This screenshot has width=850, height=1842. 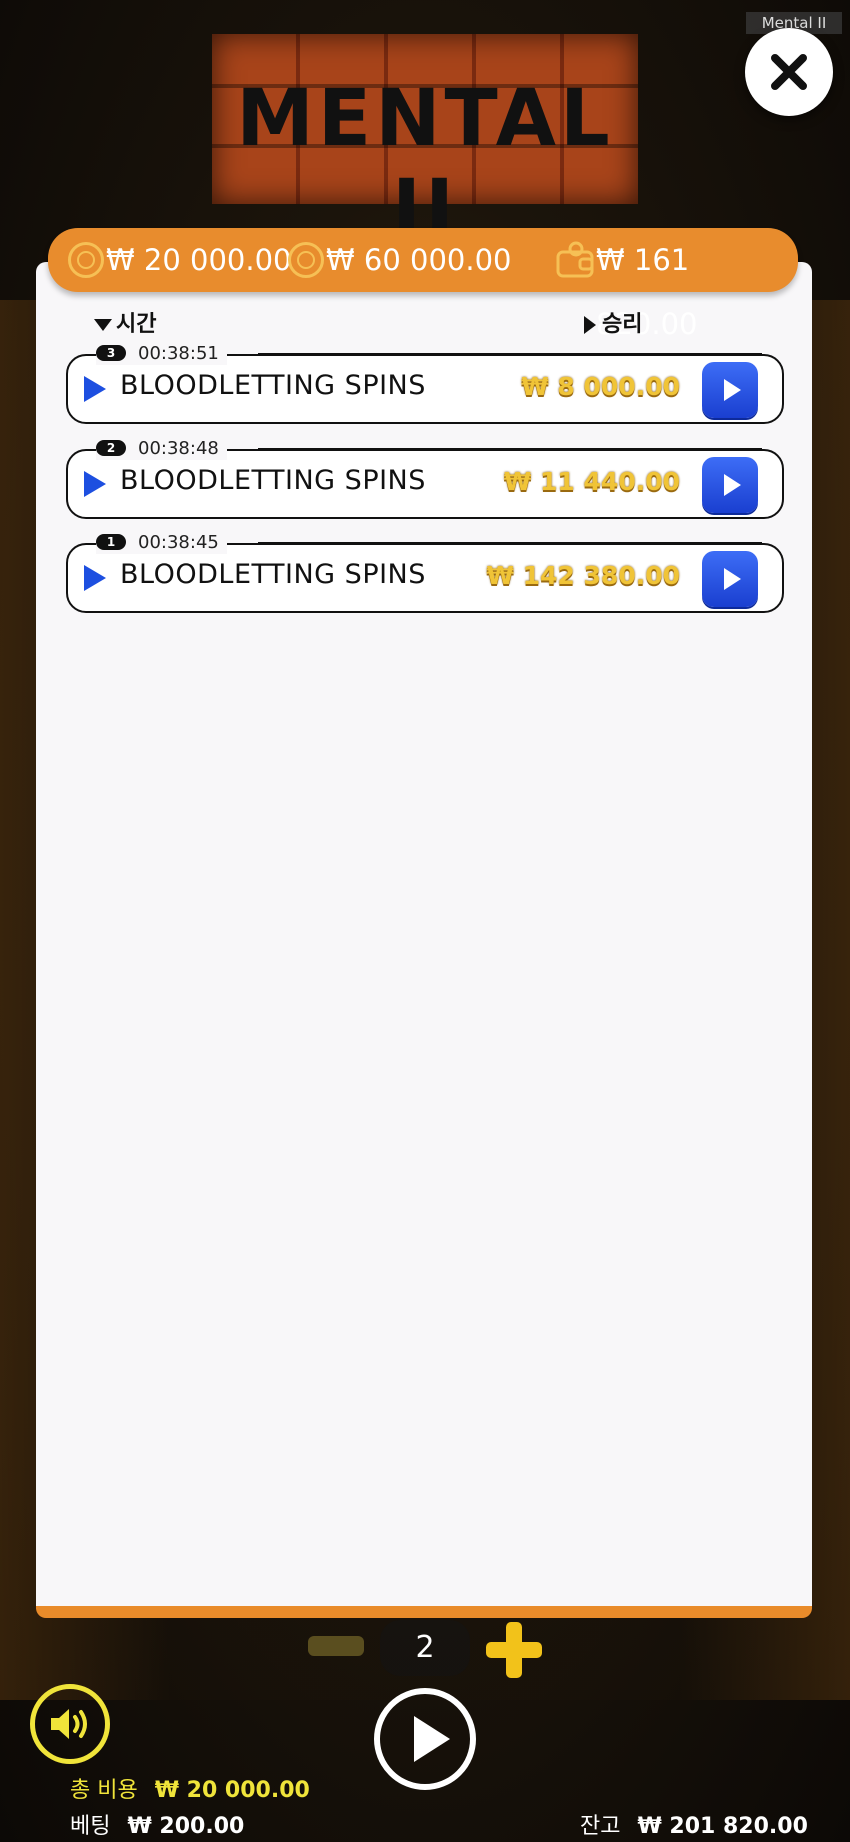 I want to click on total-cost-amount: ₩ 20 000.00, so click(x=232, y=1790).